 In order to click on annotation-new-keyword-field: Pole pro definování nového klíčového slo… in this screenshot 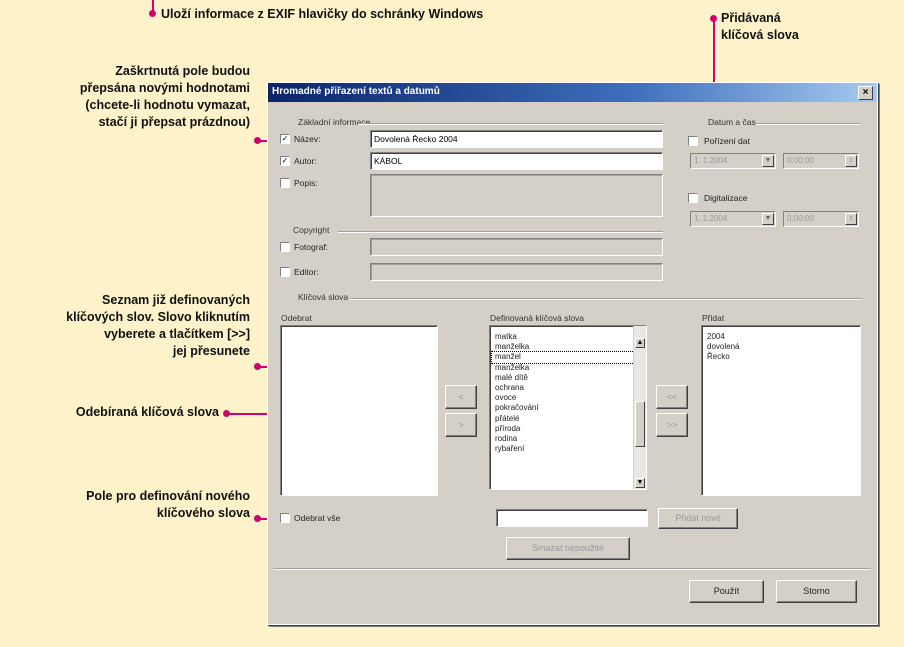, I will do `click(168, 504)`.